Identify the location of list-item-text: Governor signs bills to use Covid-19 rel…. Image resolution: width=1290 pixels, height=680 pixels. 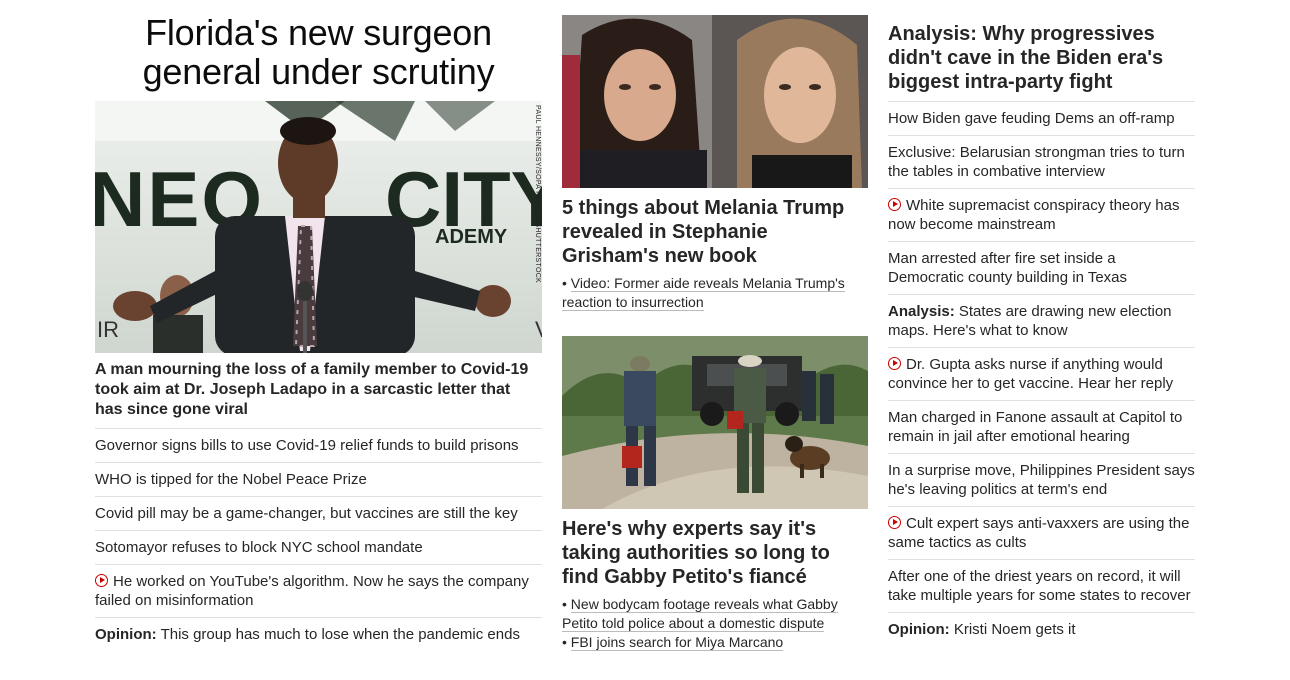
(307, 445).